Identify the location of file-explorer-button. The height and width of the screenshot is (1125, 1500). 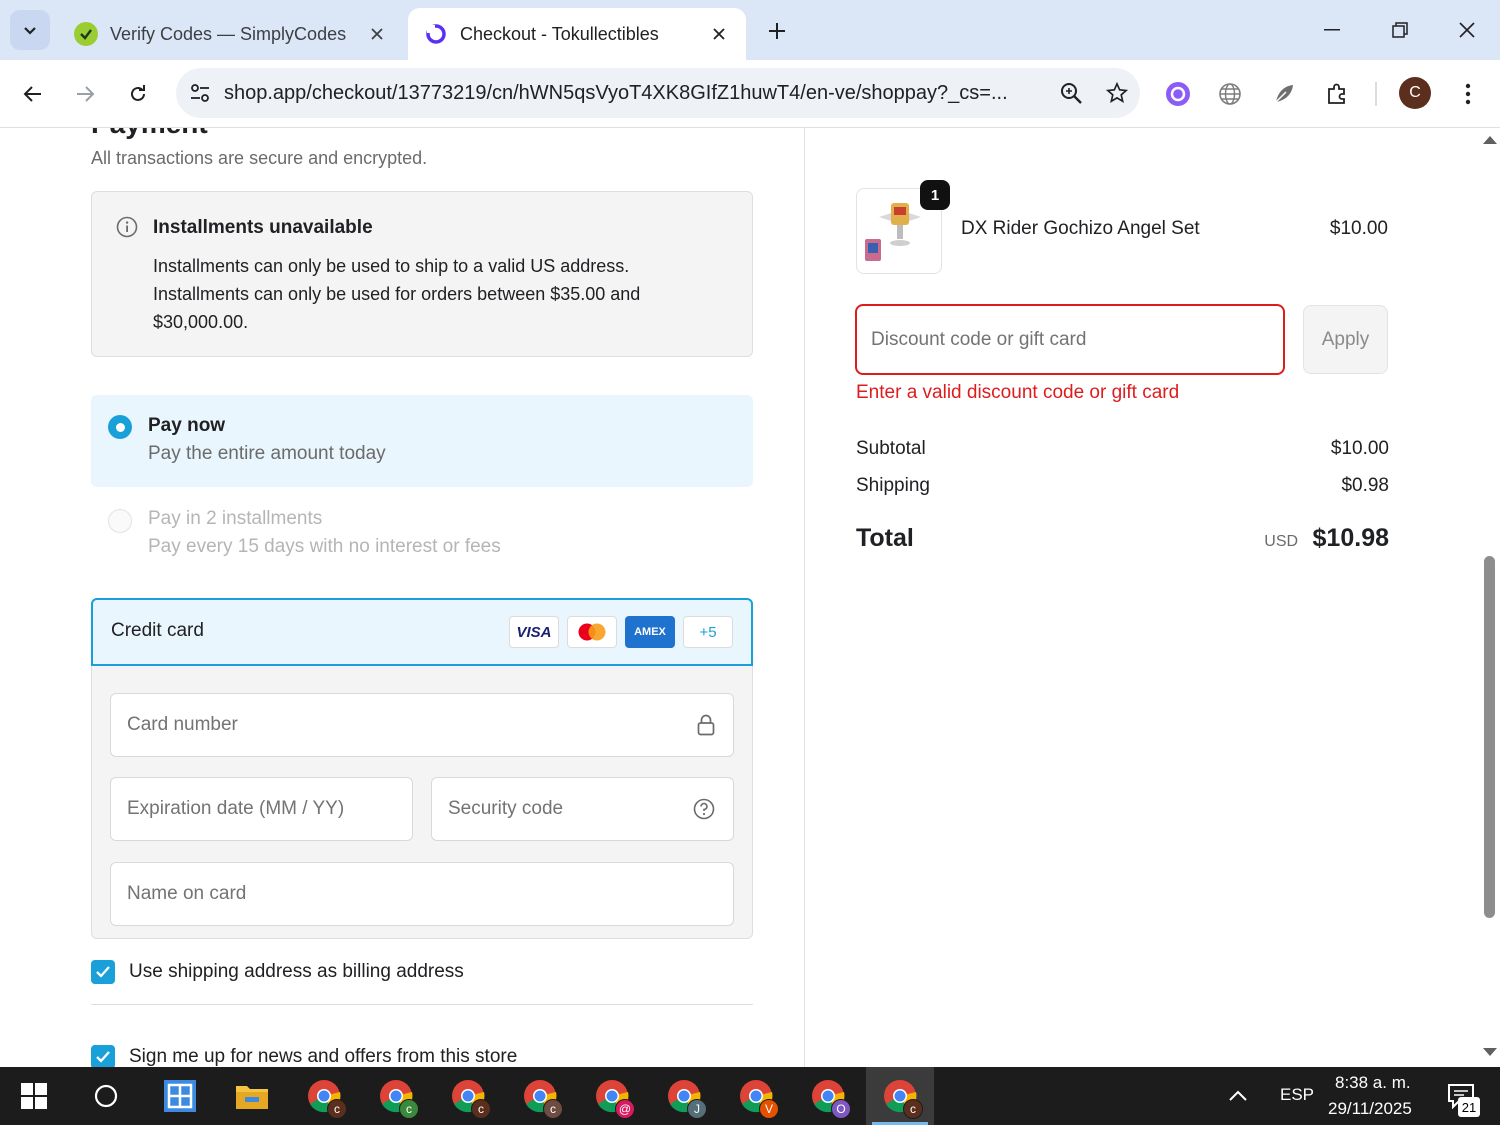
(252, 1096).